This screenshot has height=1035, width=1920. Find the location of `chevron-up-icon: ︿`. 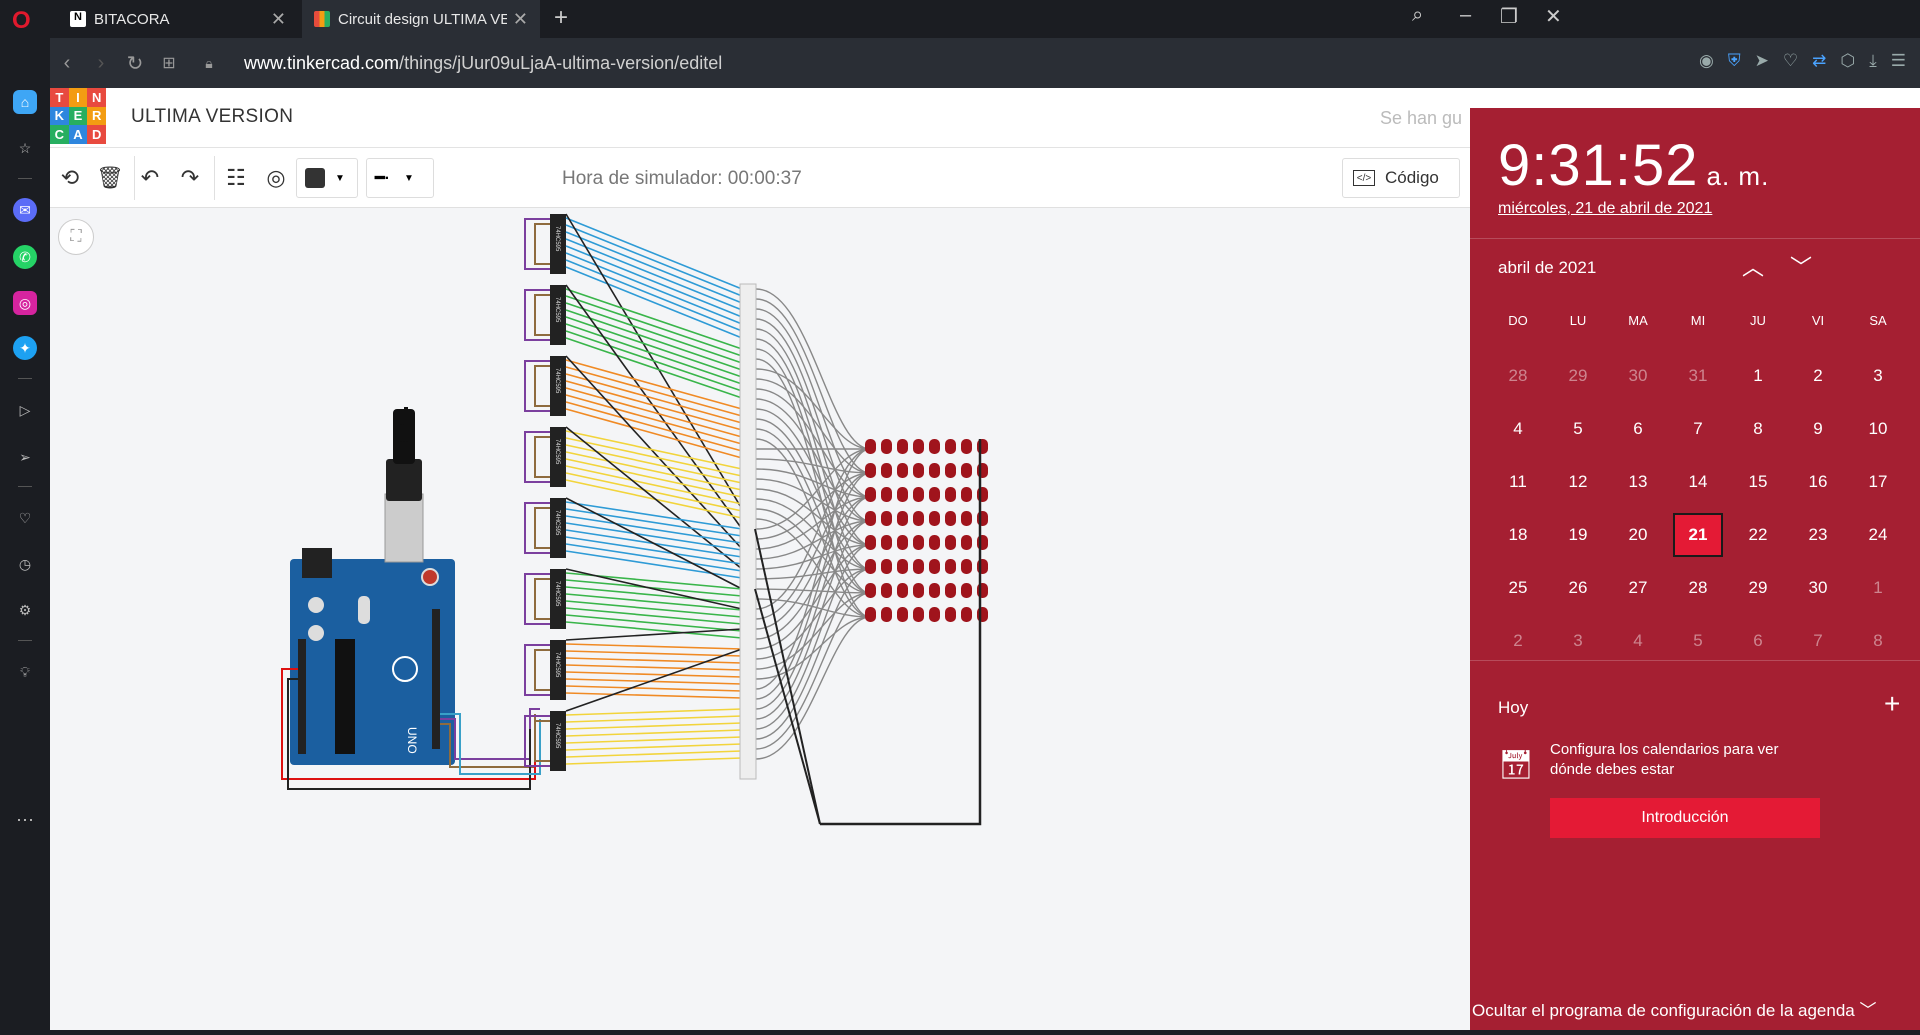

chevron-up-icon: ︿ is located at coordinates (1753, 266).